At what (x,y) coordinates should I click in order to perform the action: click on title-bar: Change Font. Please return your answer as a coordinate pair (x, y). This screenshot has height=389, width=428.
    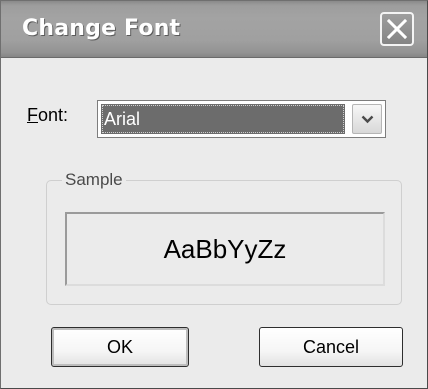
    Looking at the image, I should click on (214, 29).